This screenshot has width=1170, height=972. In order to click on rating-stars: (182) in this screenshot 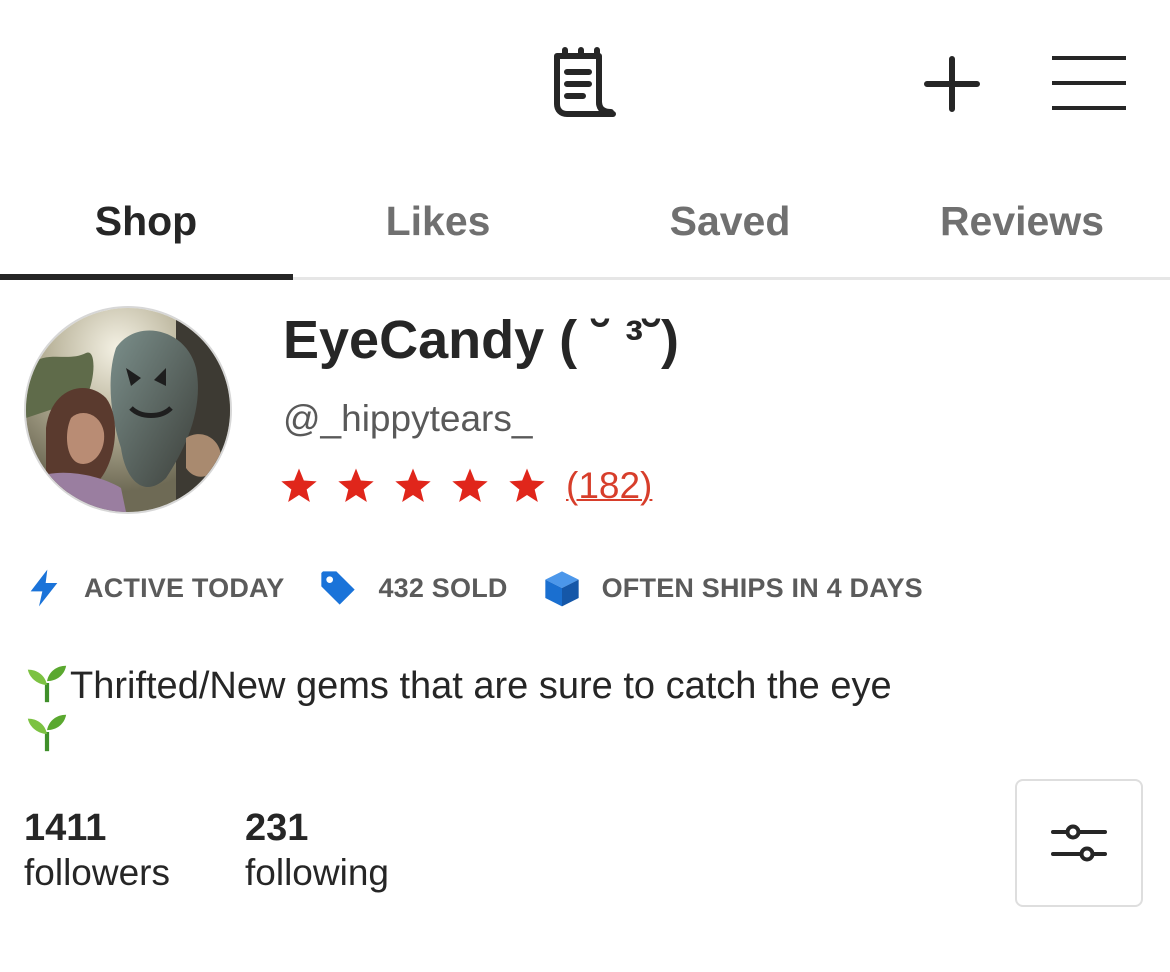, I will do `click(465, 486)`.